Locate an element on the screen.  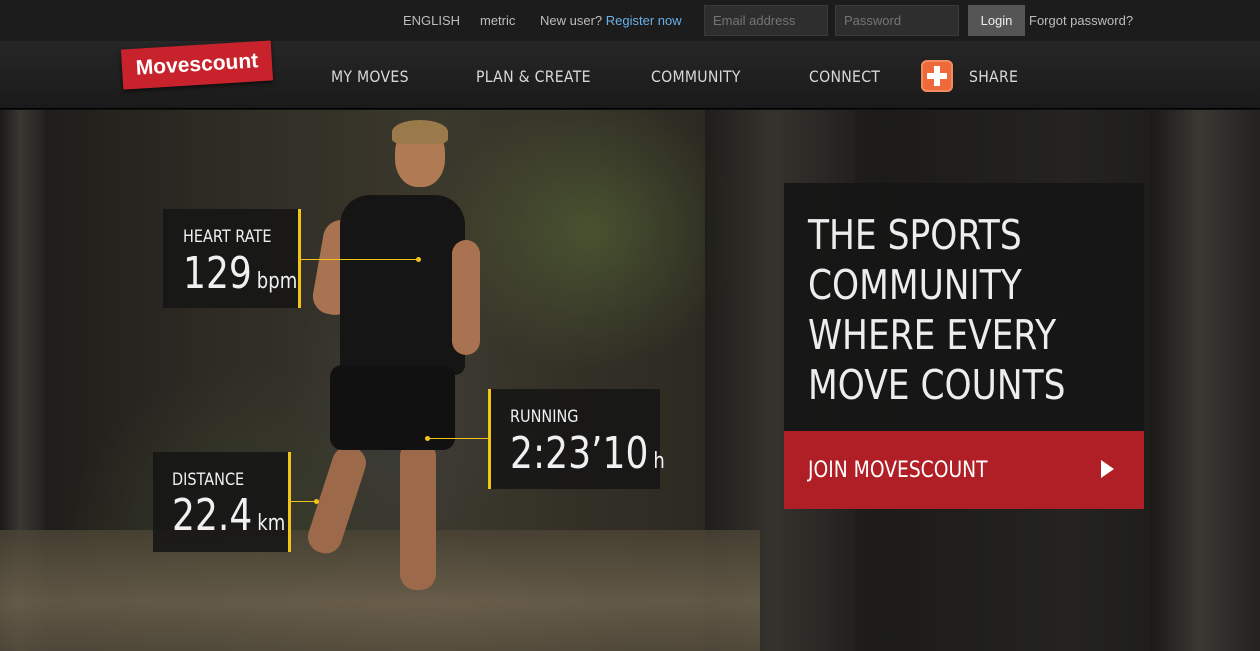
units-selector: metric is located at coordinates (497, 20).